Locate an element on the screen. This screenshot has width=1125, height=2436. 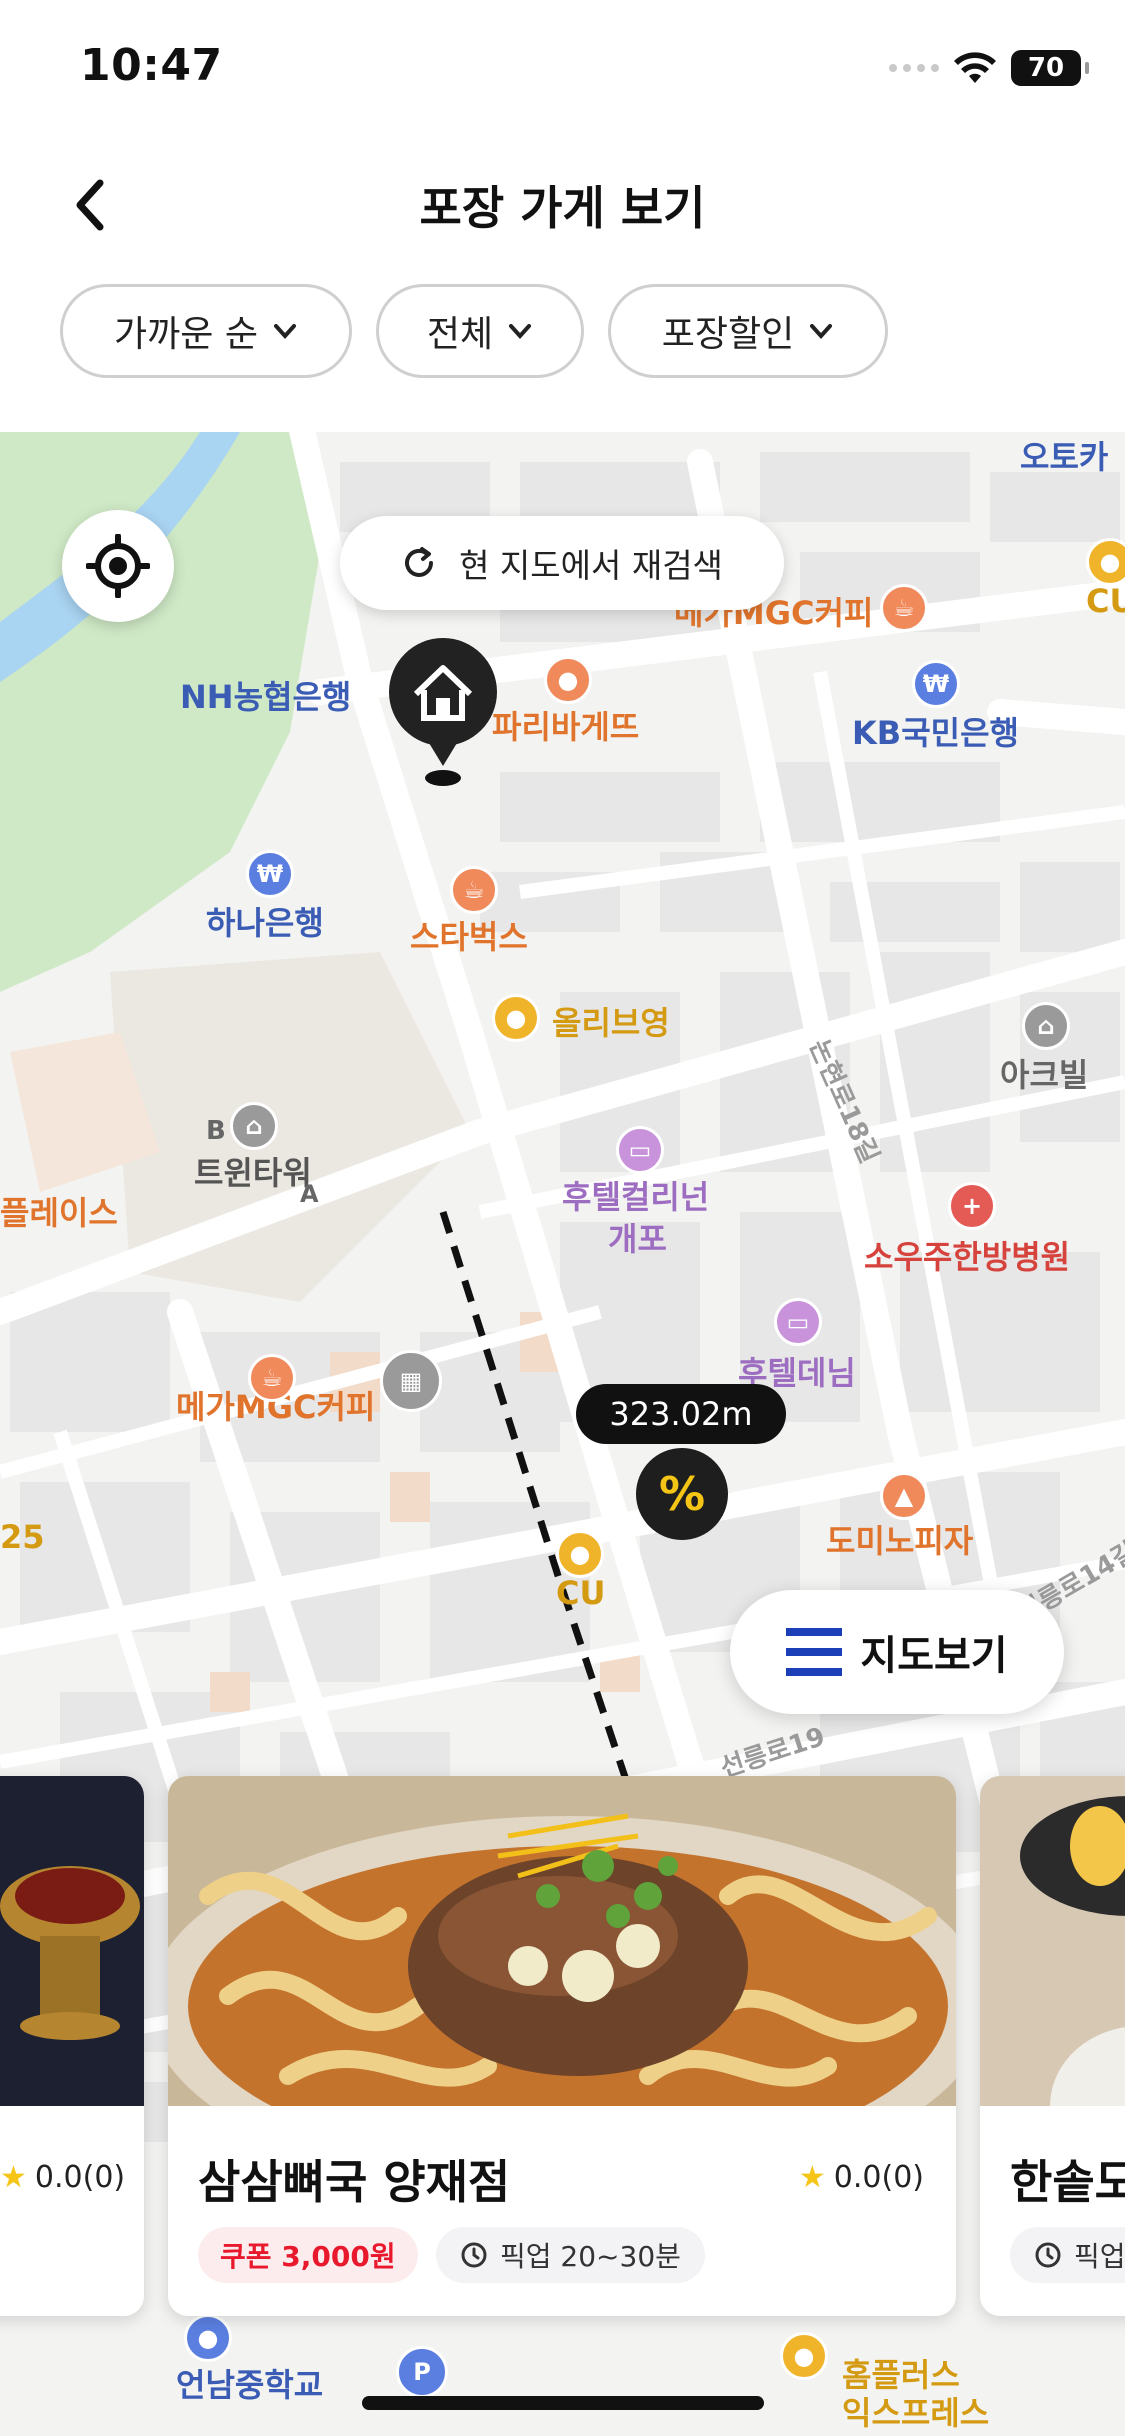
refresh-icon is located at coordinates (419, 562).